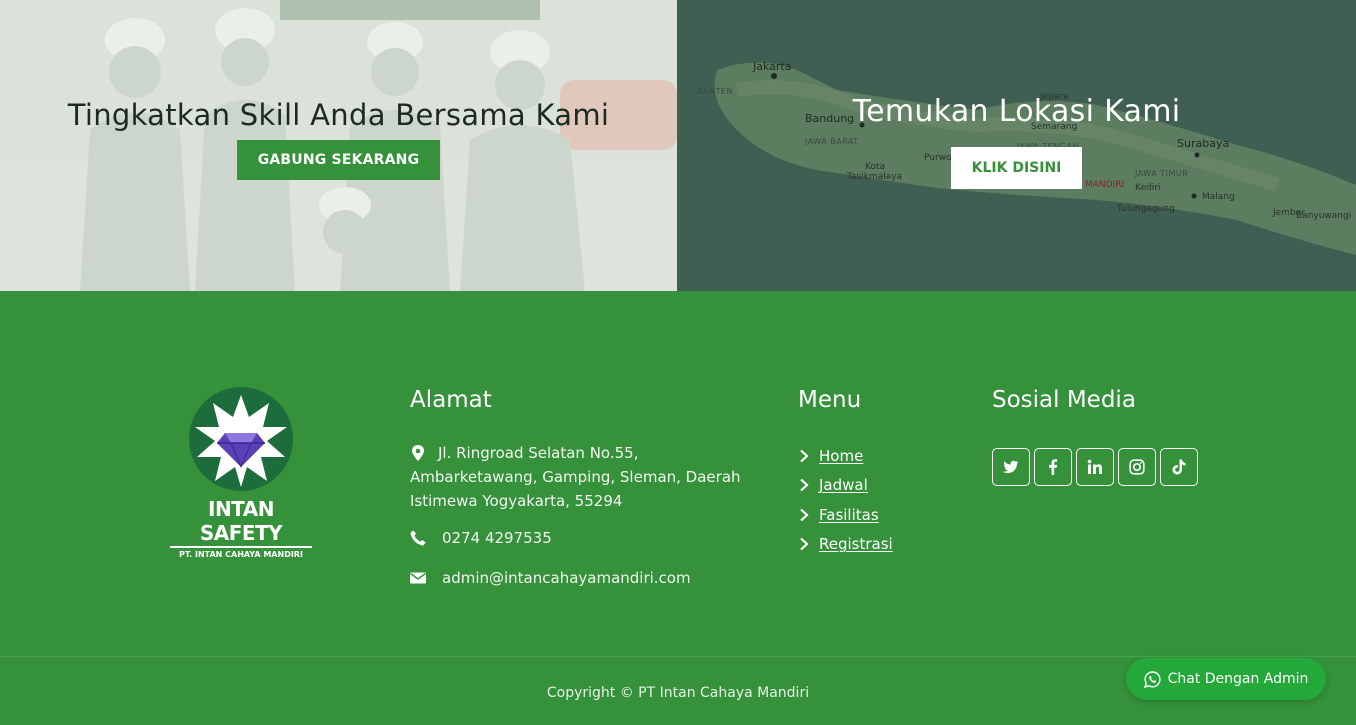 This screenshot has height=725, width=1356. I want to click on phone-item: 0274 4297535, so click(481, 538).